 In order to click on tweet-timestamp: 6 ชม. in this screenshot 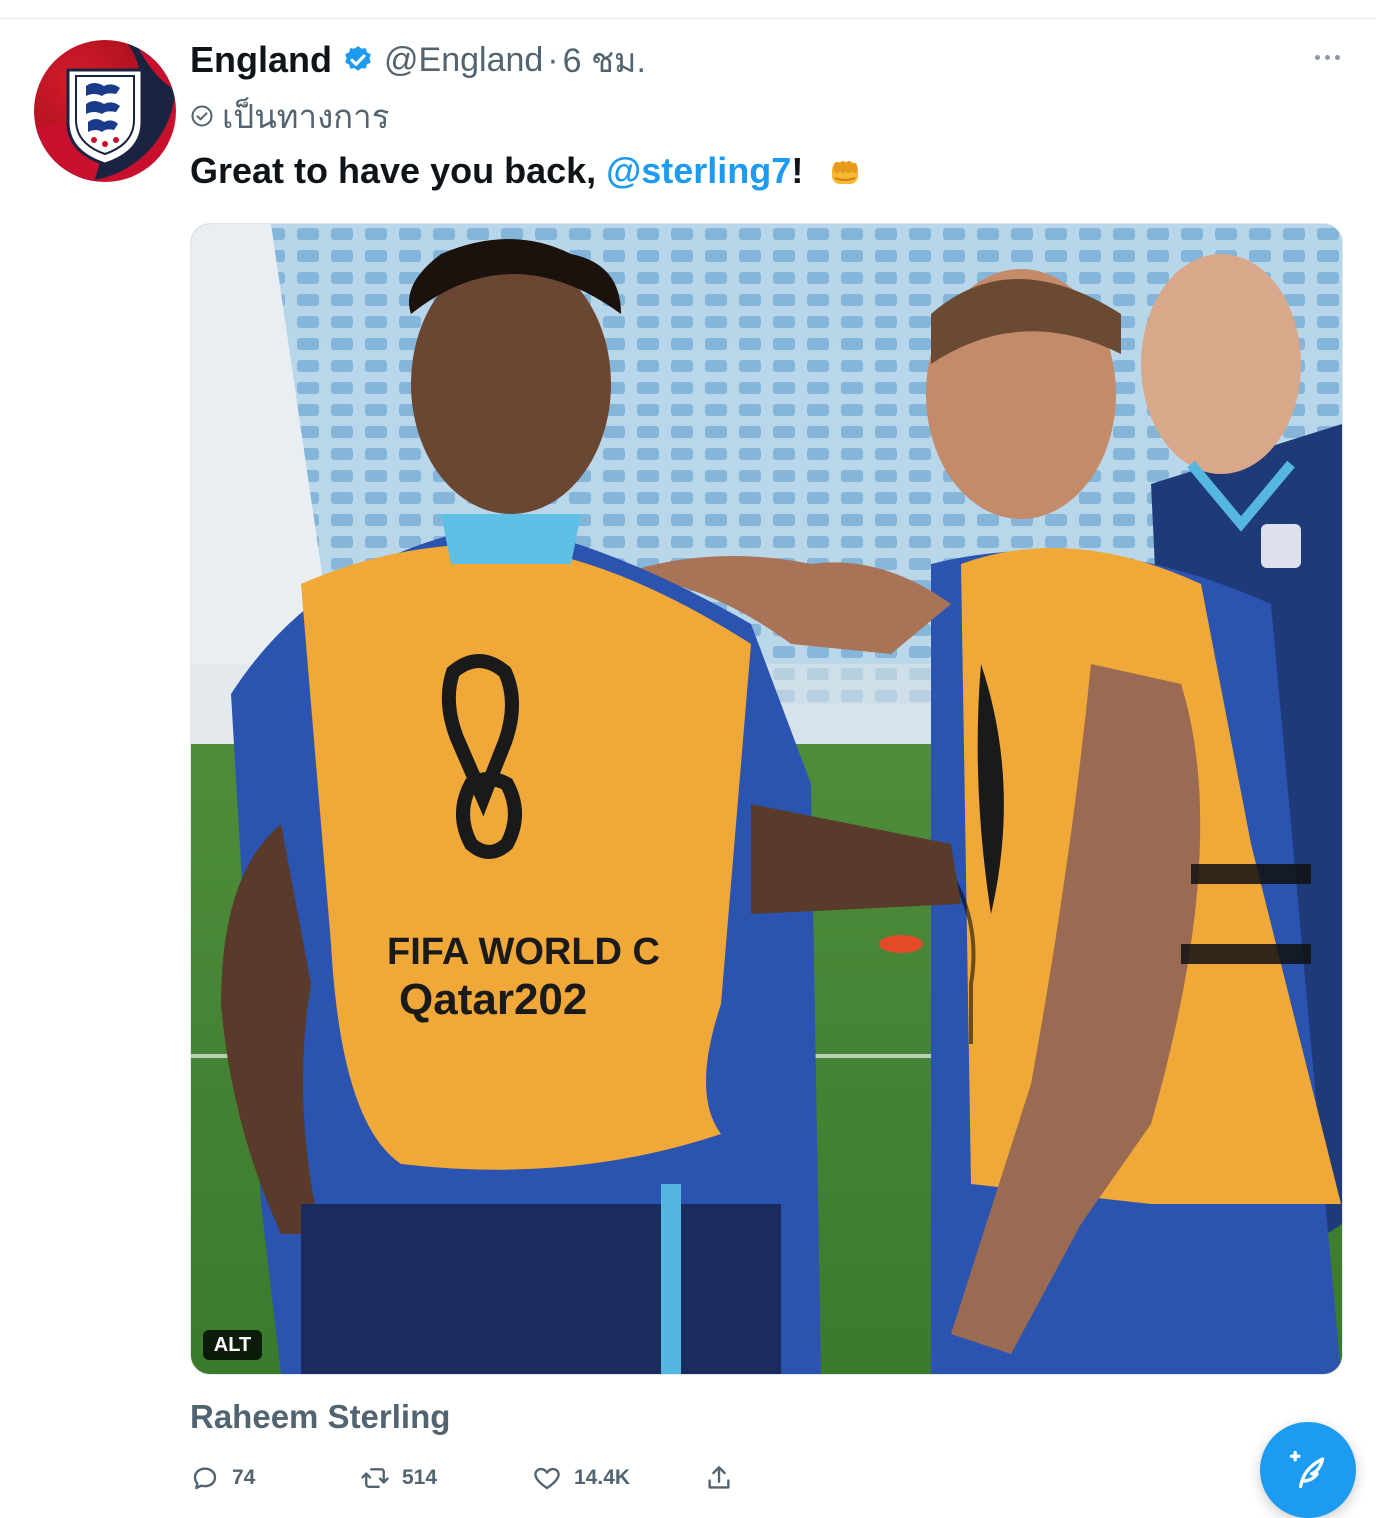, I will do `click(604, 60)`.